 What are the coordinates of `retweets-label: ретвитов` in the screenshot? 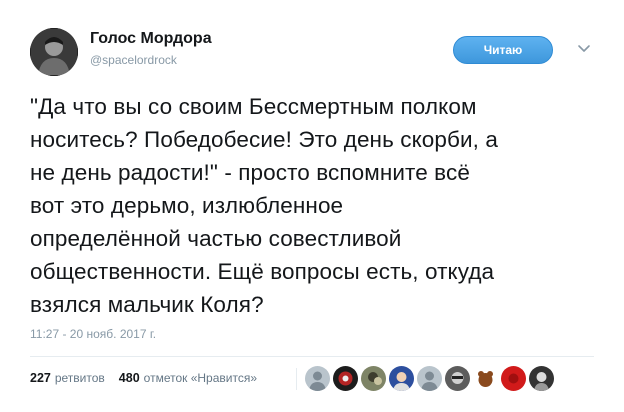 It's located at (79, 378).